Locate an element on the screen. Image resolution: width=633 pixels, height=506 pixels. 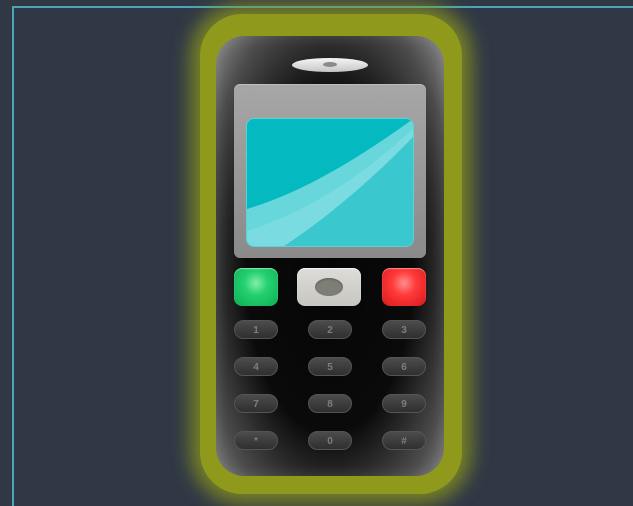
phone-screen is located at coordinates (330, 182).